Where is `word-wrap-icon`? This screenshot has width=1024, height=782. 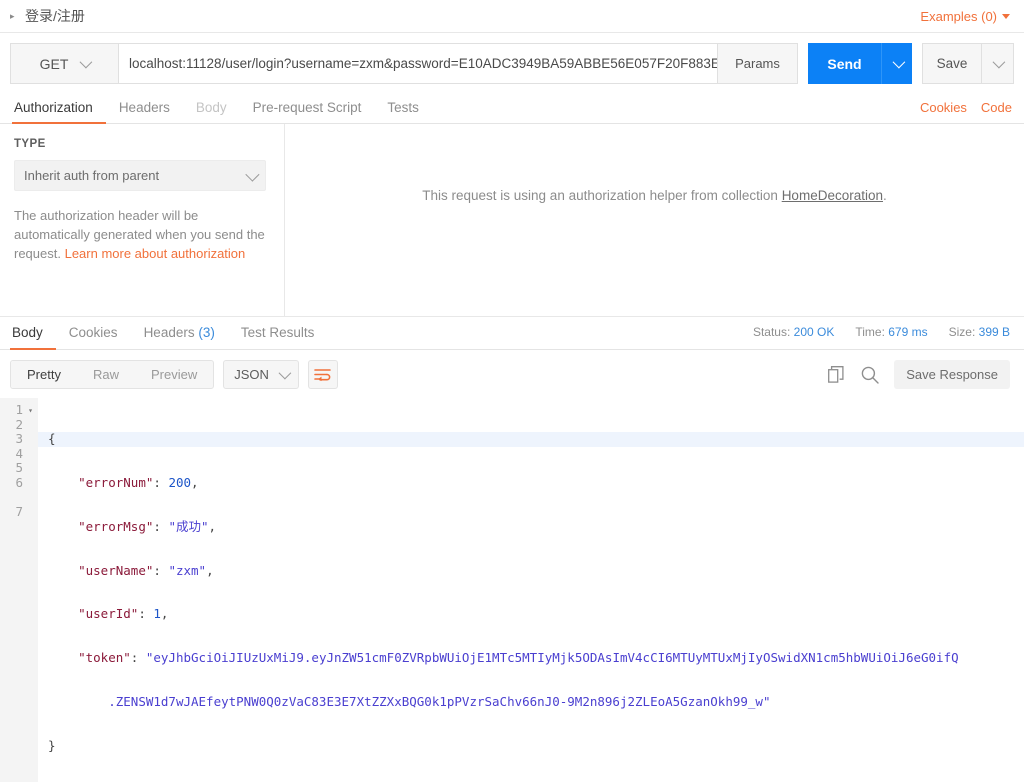
word-wrap-icon is located at coordinates (323, 375).